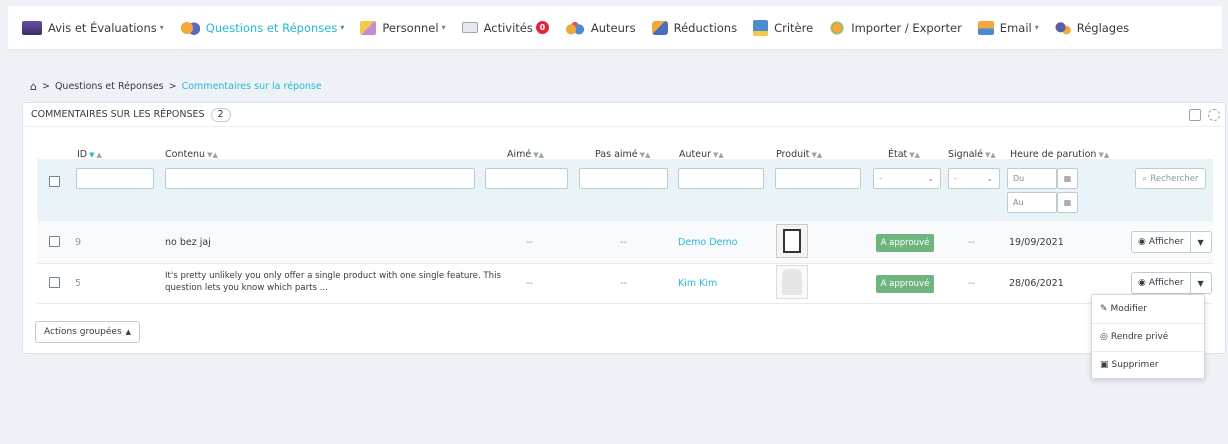 This screenshot has width=1228, height=444. Describe the element at coordinates (624, 115) in the screenshot. I see `panel-header: Commentaires sur les réponses 2` at that location.